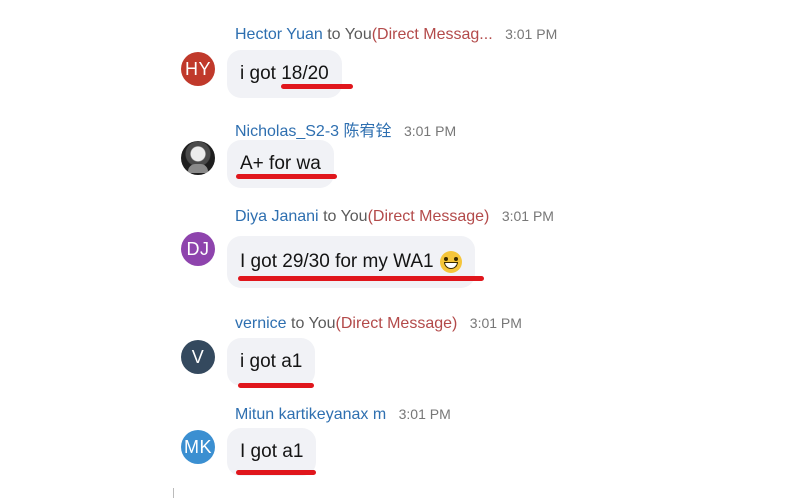 Image resolution: width=800 pixels, height=500 pixels. I want to click on avatar: HY, so click(198, 69).